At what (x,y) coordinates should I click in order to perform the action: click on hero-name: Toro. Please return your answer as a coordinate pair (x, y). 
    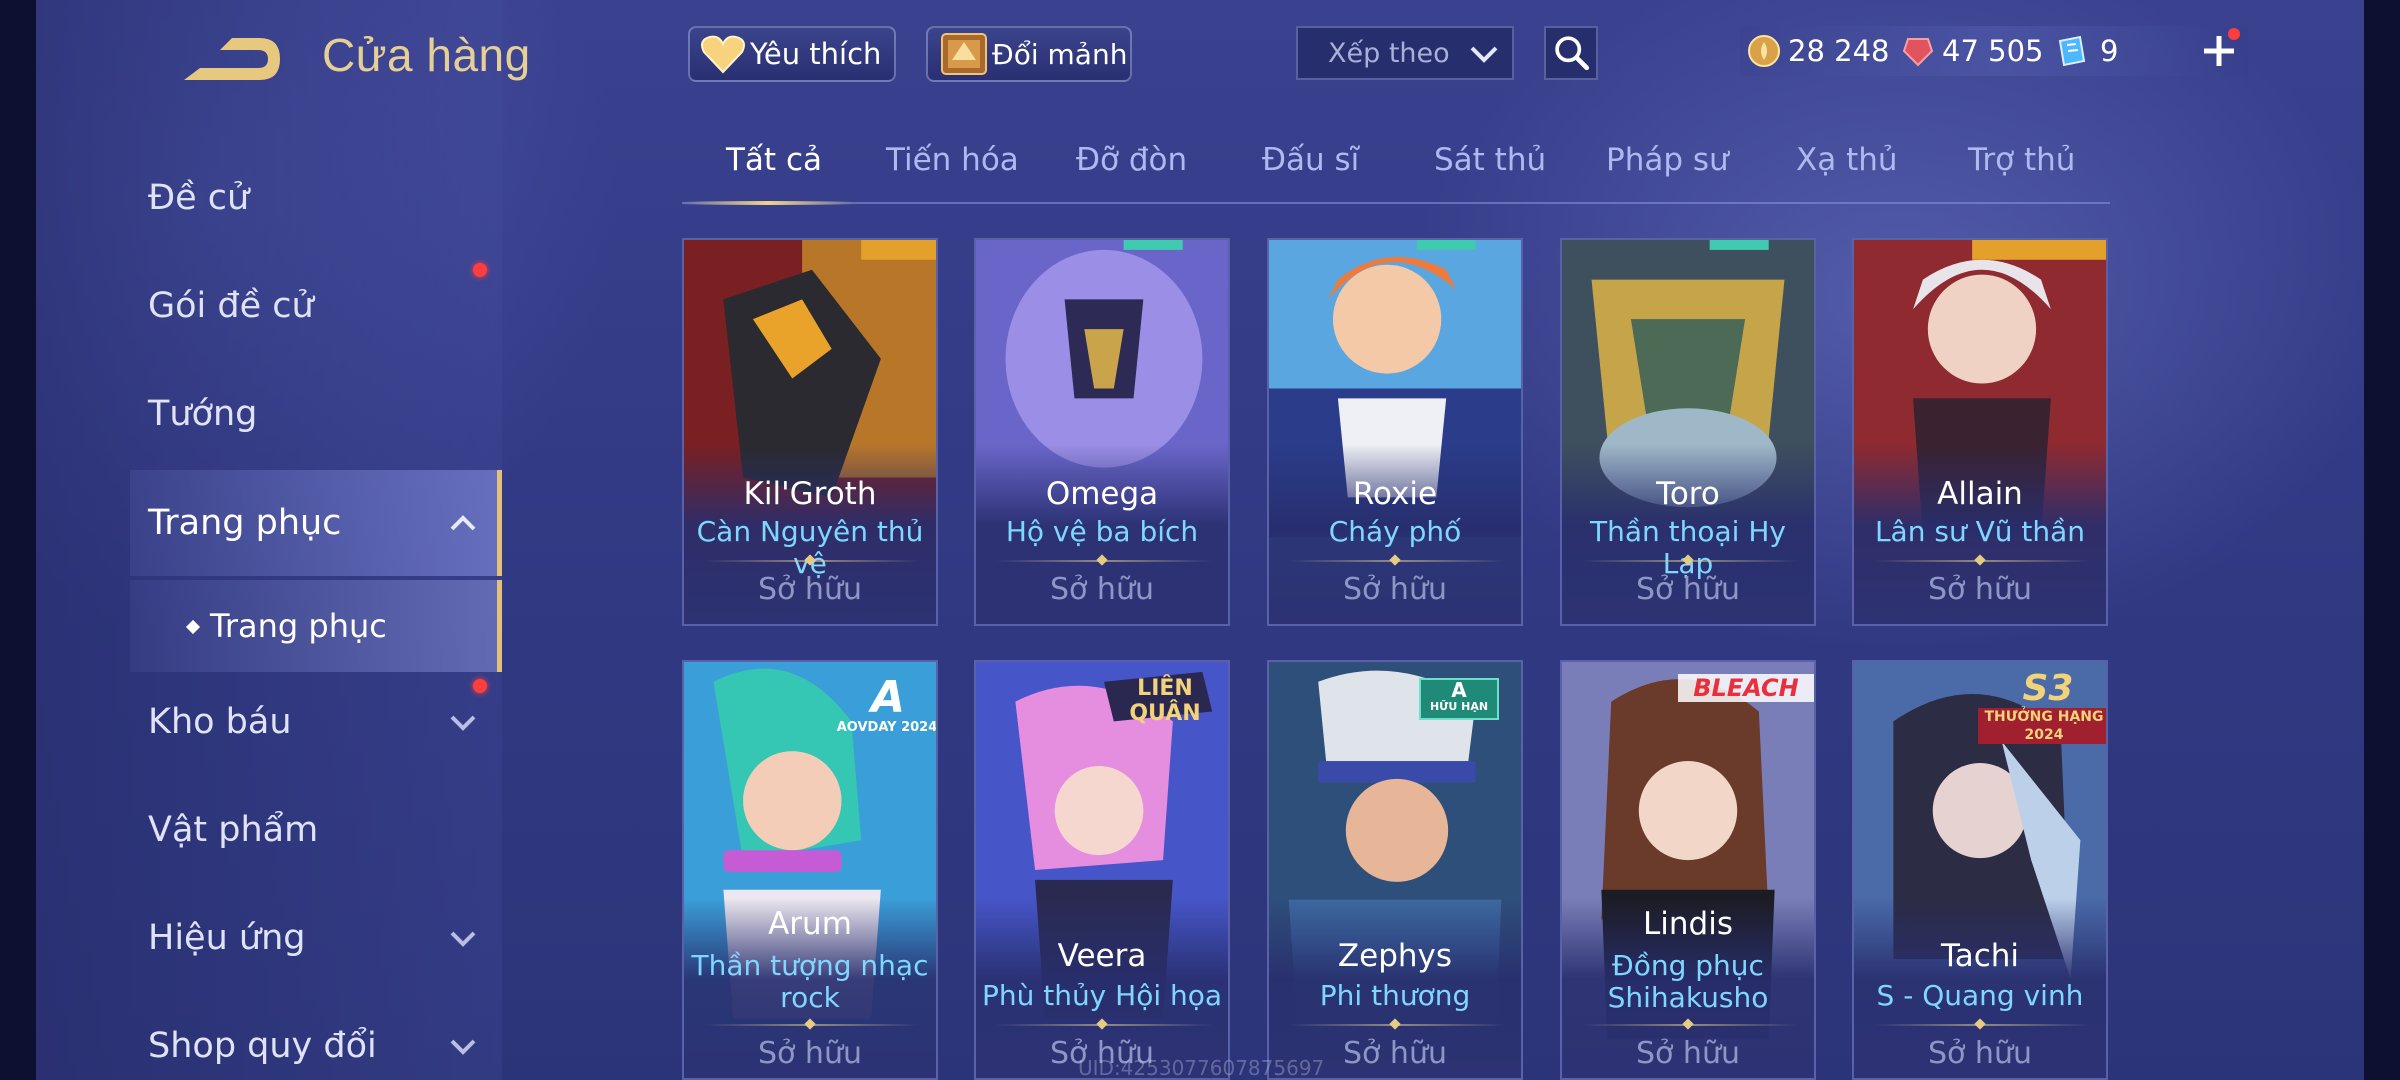
    Looking at the image, I should click on (1688, 494).